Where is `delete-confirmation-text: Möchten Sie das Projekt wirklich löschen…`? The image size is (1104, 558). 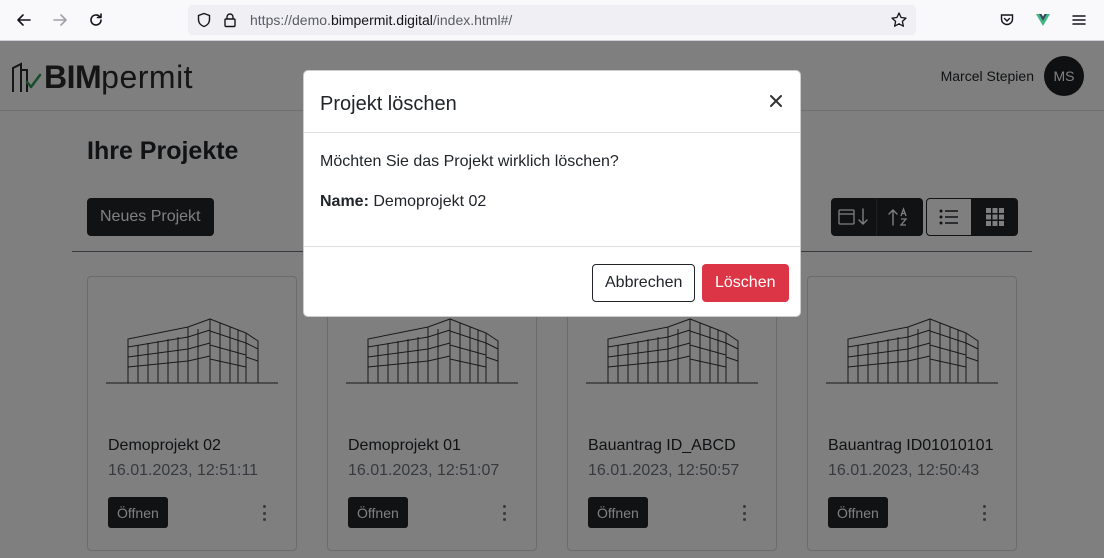
delete-confirmation-text: Möchten Sie das Projekt wirklich löschen… is located at coordinates (469, 161).